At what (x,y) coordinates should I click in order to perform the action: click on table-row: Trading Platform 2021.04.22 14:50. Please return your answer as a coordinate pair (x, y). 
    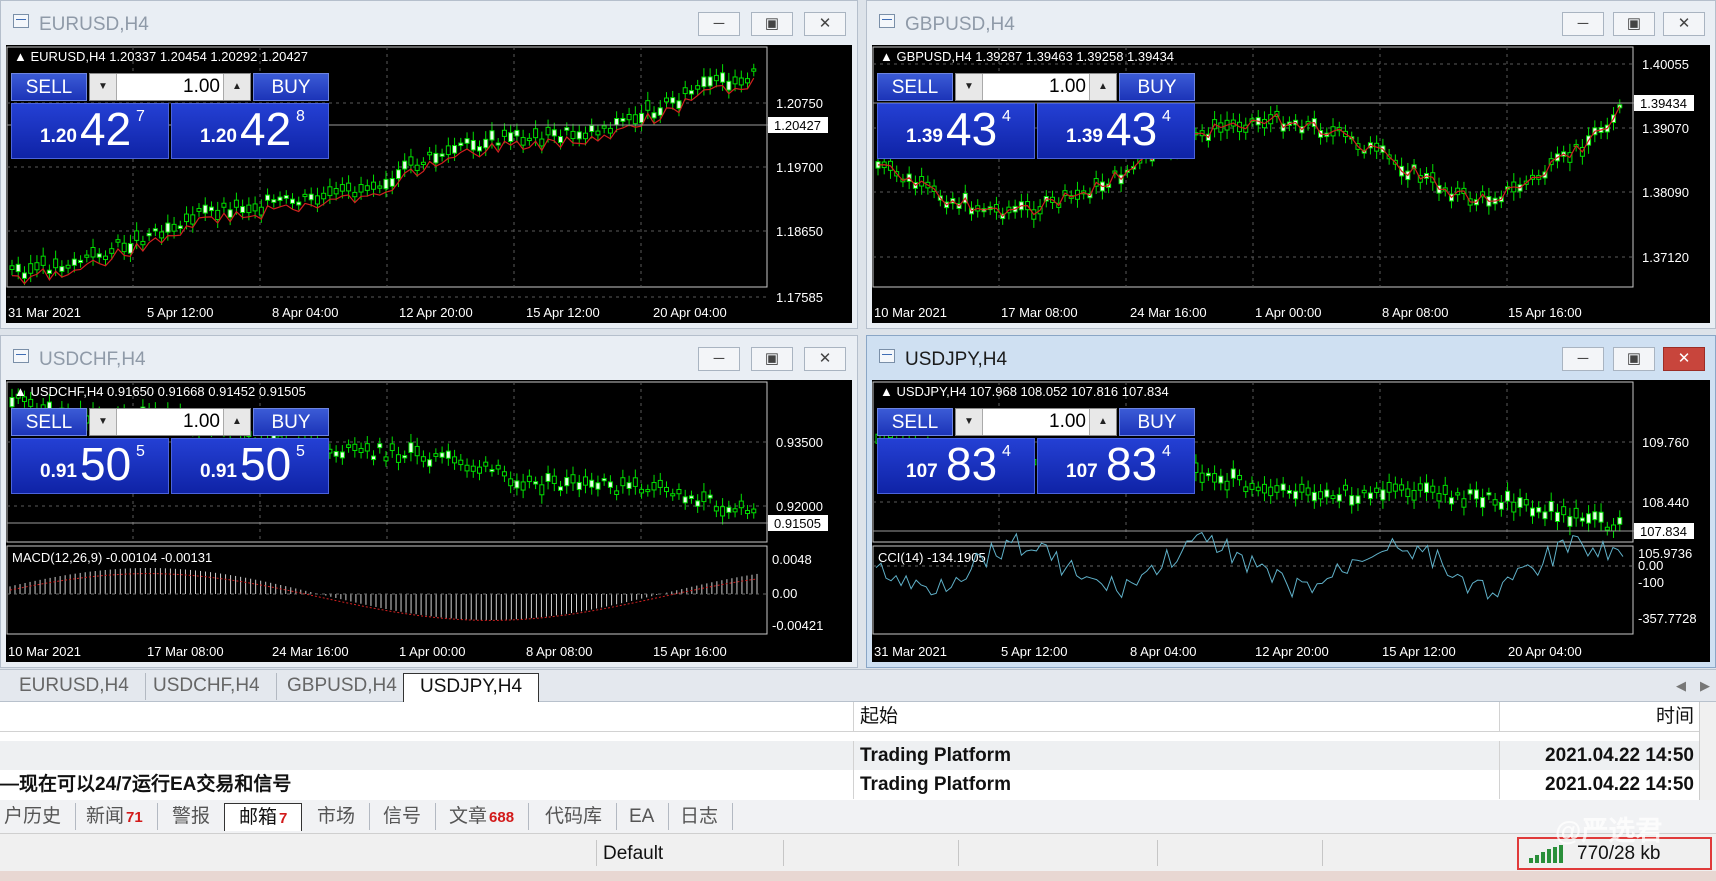
    Looking at the image, I should click on (850, 755).